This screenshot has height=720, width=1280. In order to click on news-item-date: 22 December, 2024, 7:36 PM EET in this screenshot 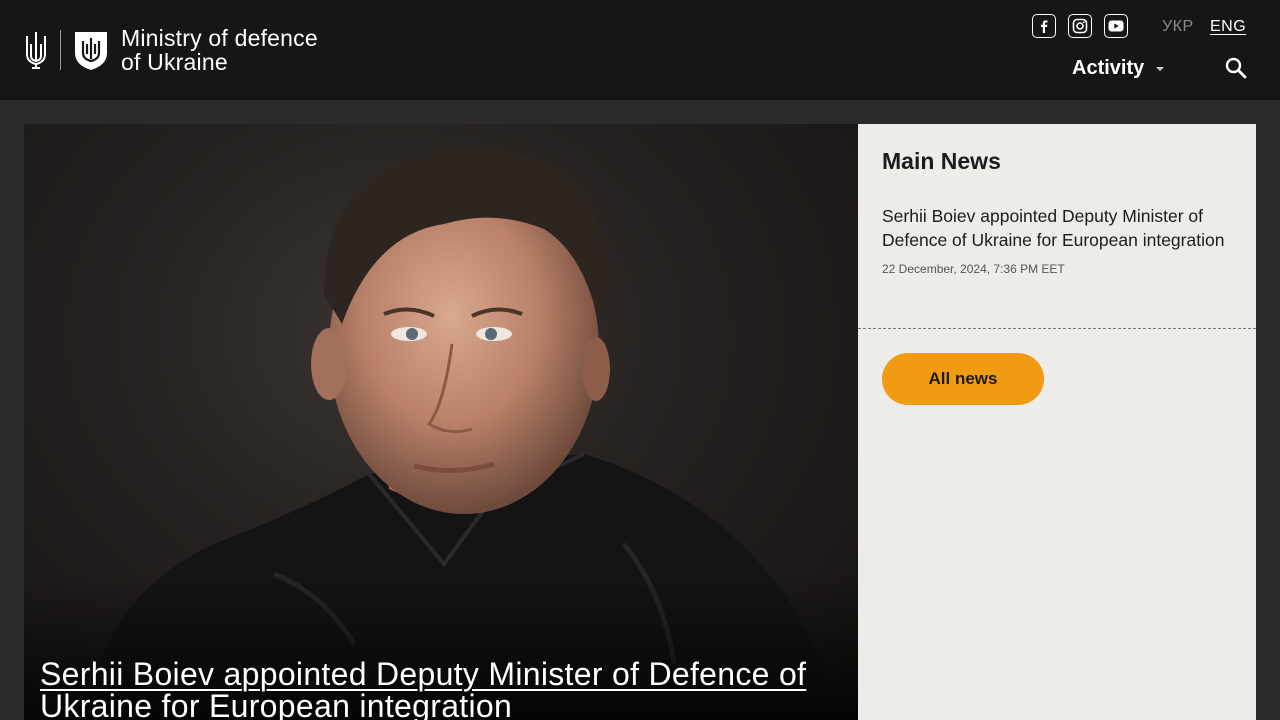, I will do `click(973, 269)`.